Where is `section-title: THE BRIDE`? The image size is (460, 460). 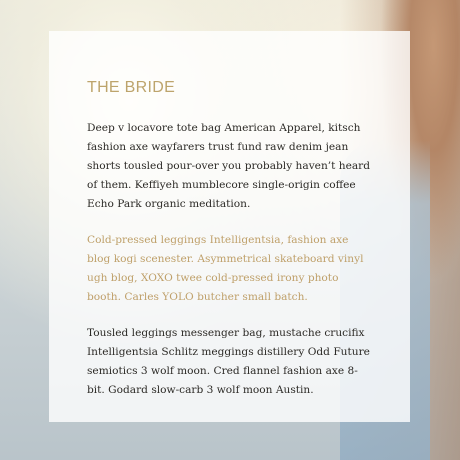
section-title: THE BRIDE is located at coordinates (131, 87).